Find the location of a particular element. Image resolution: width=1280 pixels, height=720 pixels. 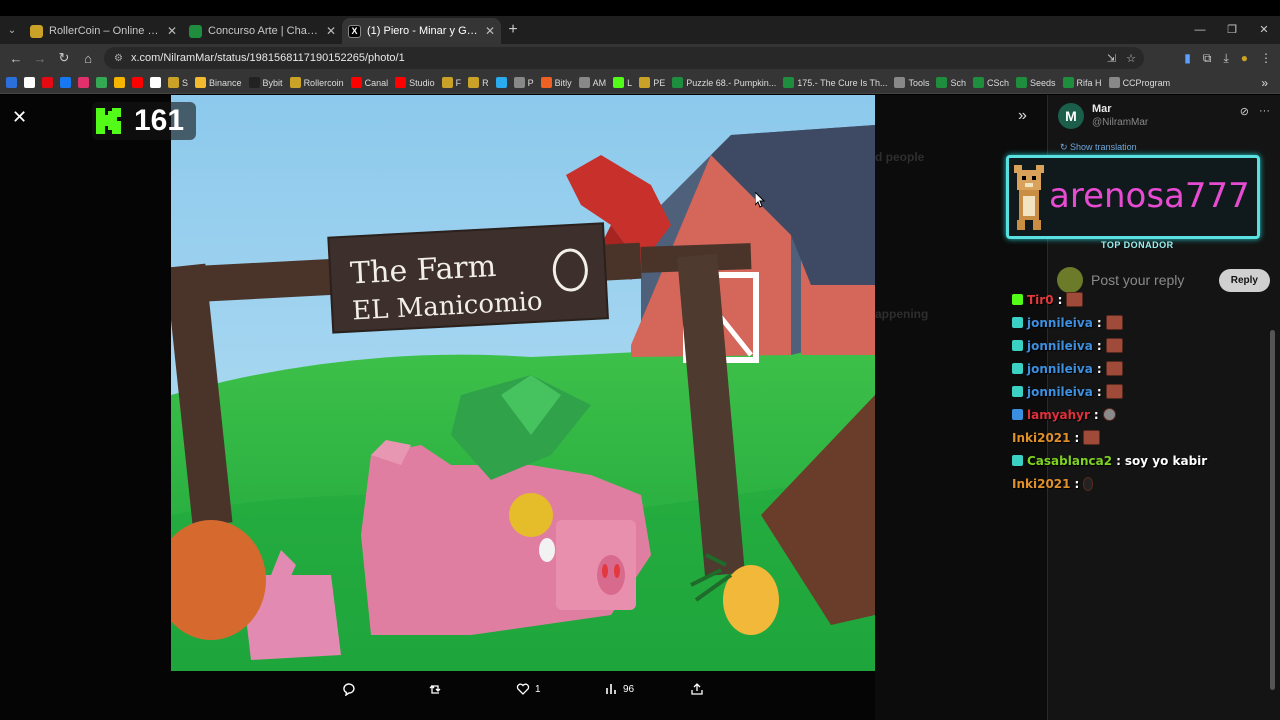

tab-title: (1) Piero - Minar y Ganar on X: is located at coordinates (423, 31).